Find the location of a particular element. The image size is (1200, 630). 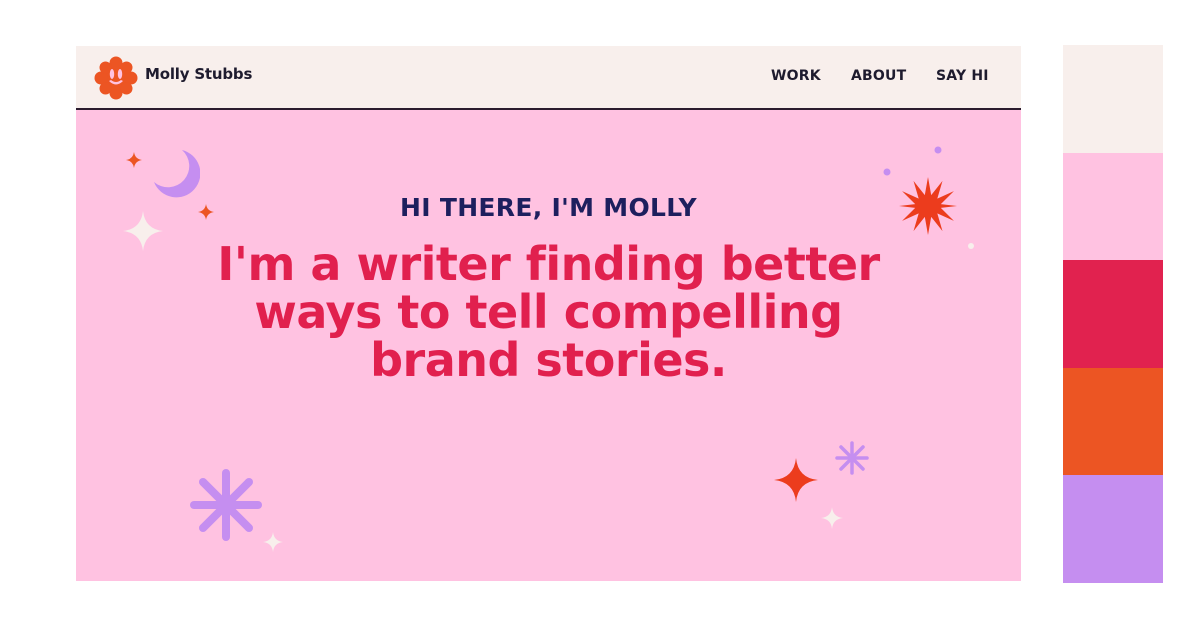

palette-swatch-cream is located at coordinates (1113, 99).